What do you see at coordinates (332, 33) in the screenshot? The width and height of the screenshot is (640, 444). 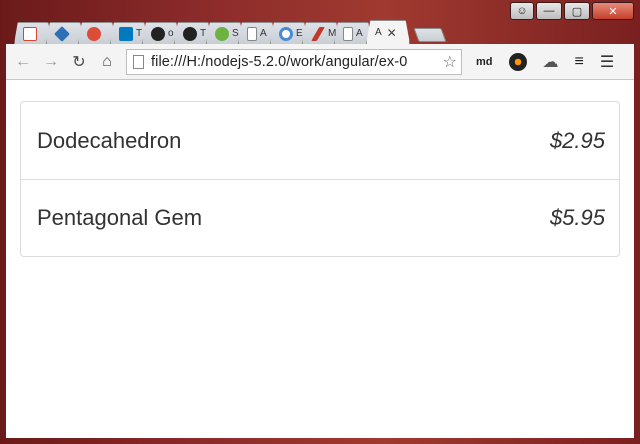 I see `tab-title: M` at bounding box center [332, 33].